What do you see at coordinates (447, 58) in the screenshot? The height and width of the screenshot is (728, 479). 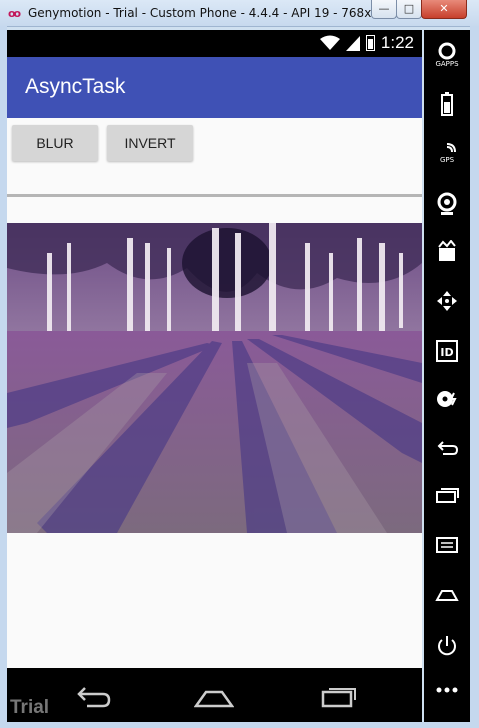 I see `gapps-icon: GAPPS` at bounding box center [447, 58].